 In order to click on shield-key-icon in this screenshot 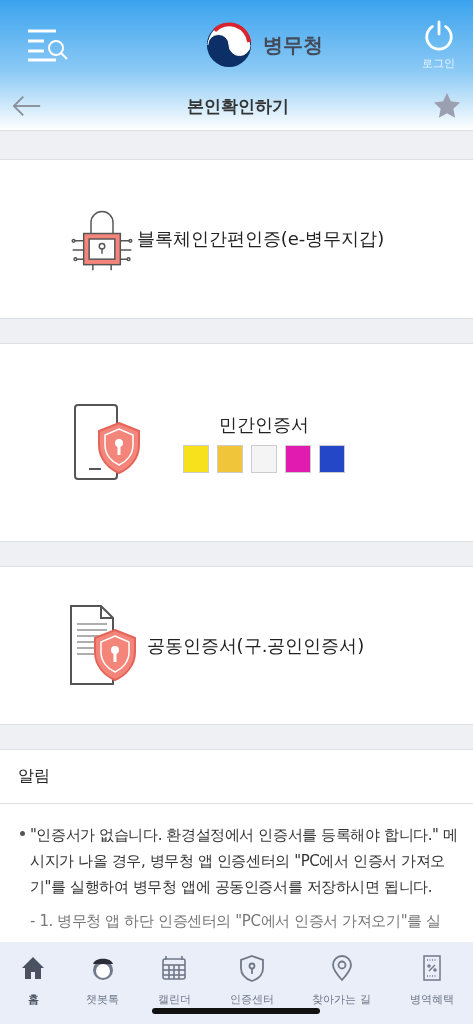, I will do `click(251, 968)`.